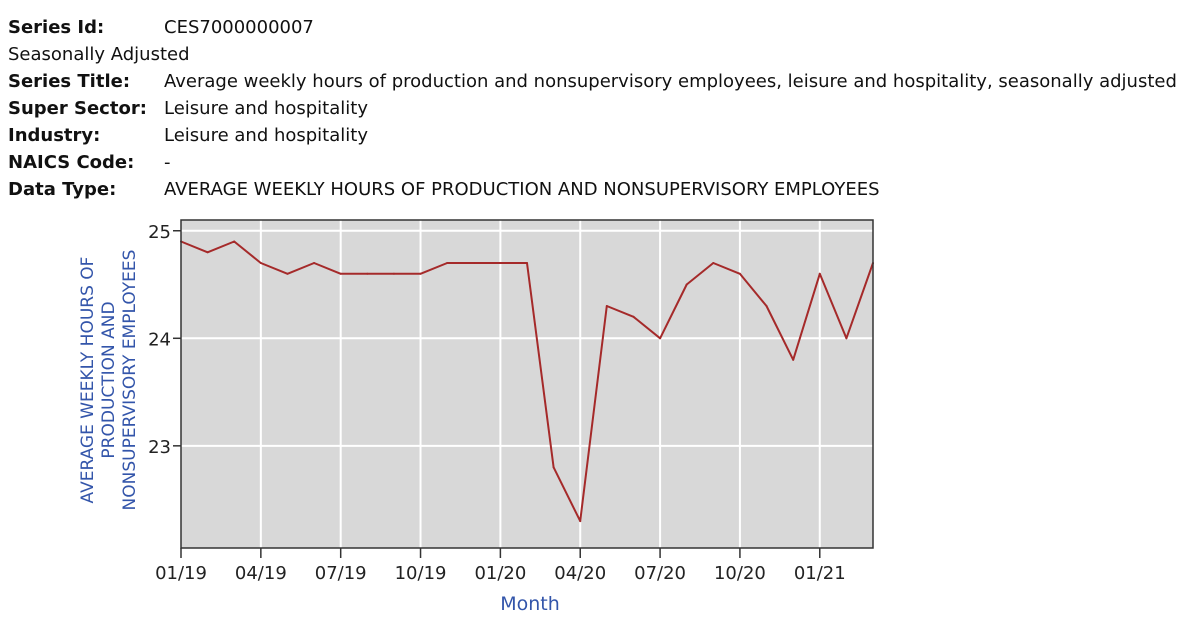 This screenshot has width=1200, height=624. I want to click on industry-value: Leisure and hospitality, so click(266, 135).